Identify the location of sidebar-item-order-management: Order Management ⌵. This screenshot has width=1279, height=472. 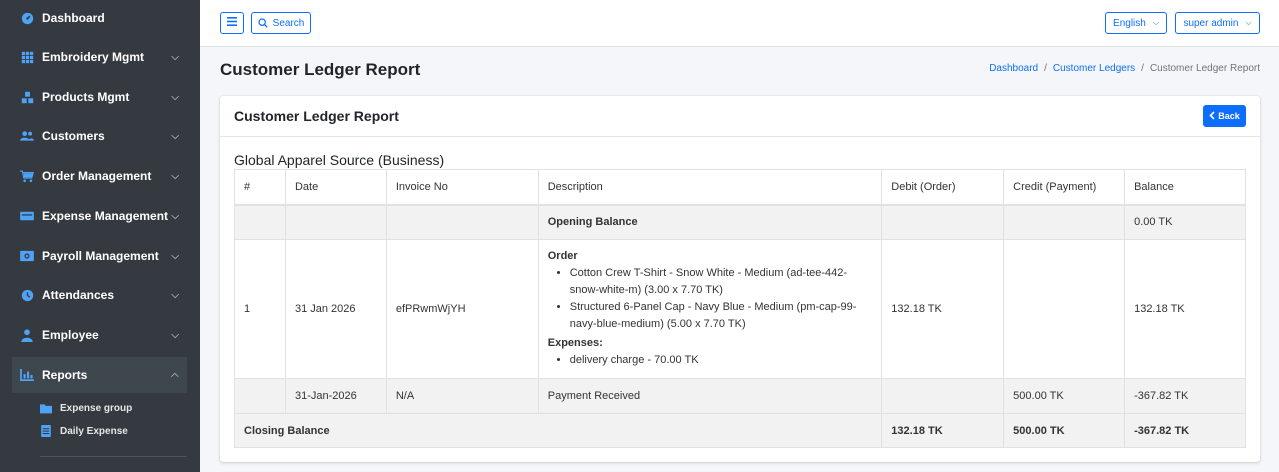
(99, 176).